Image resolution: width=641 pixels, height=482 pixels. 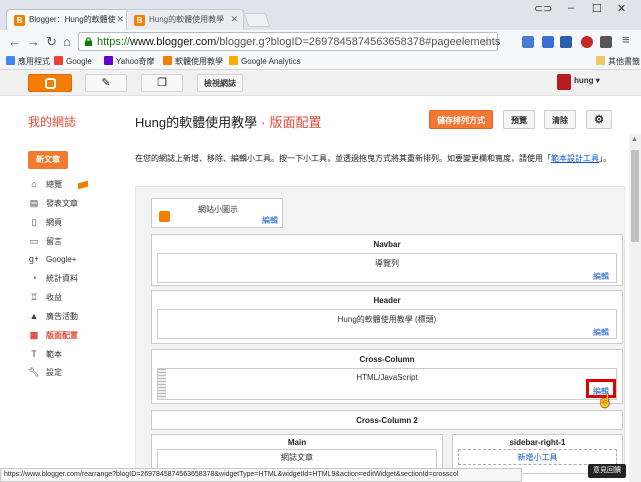 I want to click on gadget-header: Hung的軟體使用教學 (標頭) 編輯, so click(x=387, y=324).